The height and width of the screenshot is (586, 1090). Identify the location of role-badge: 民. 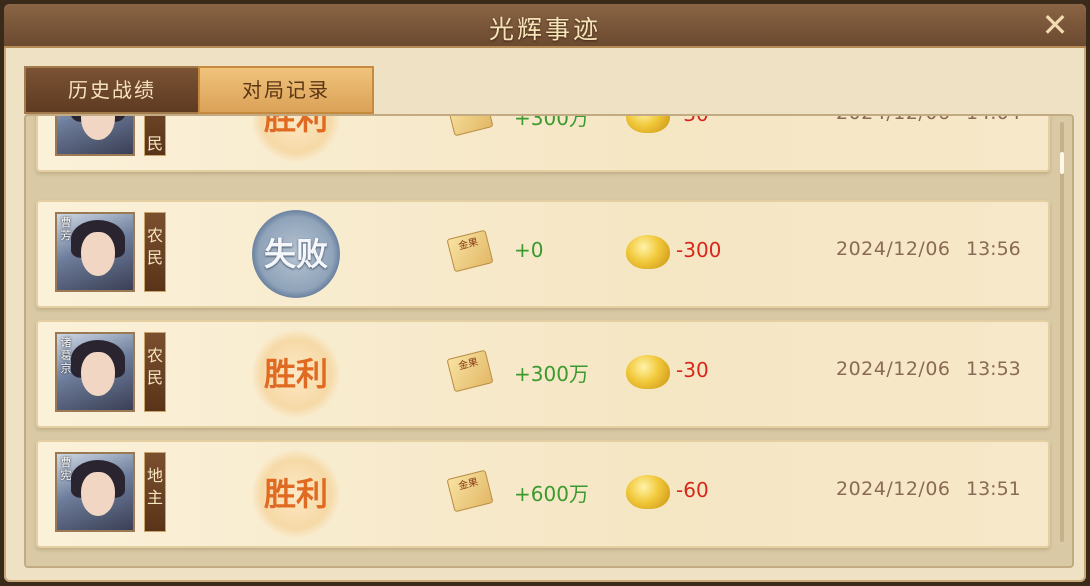
(155, 136).